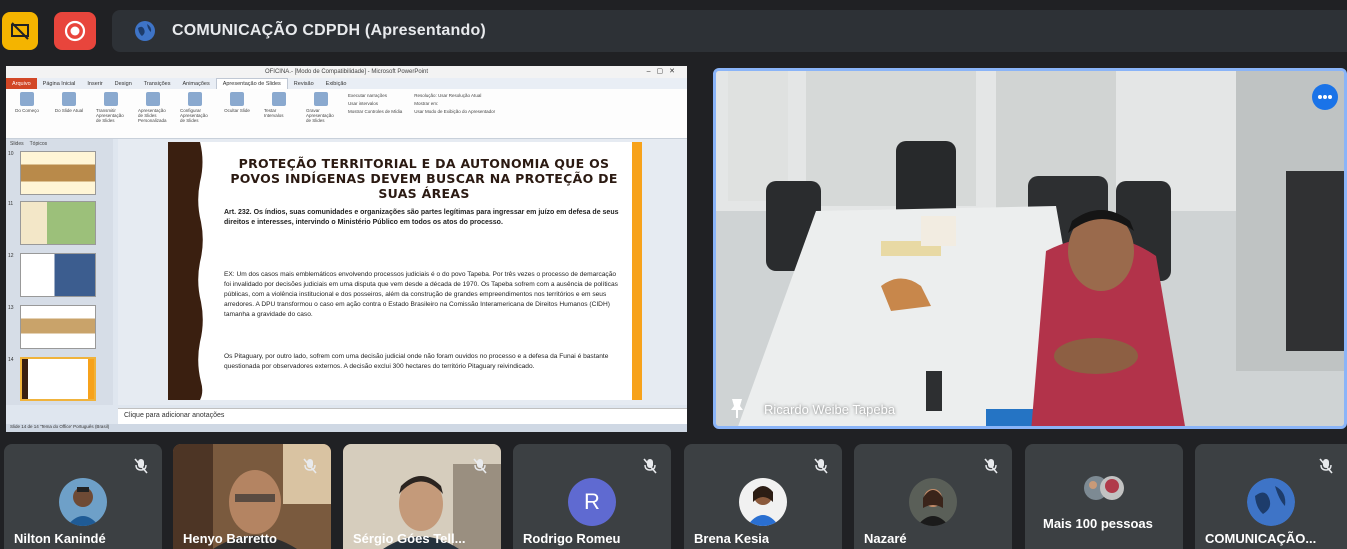 The height and width of the screenshot is (549, 1347). Describe the element at coordinates (182, 271) in the screenshot. I see `slide-decor-left` at that location.